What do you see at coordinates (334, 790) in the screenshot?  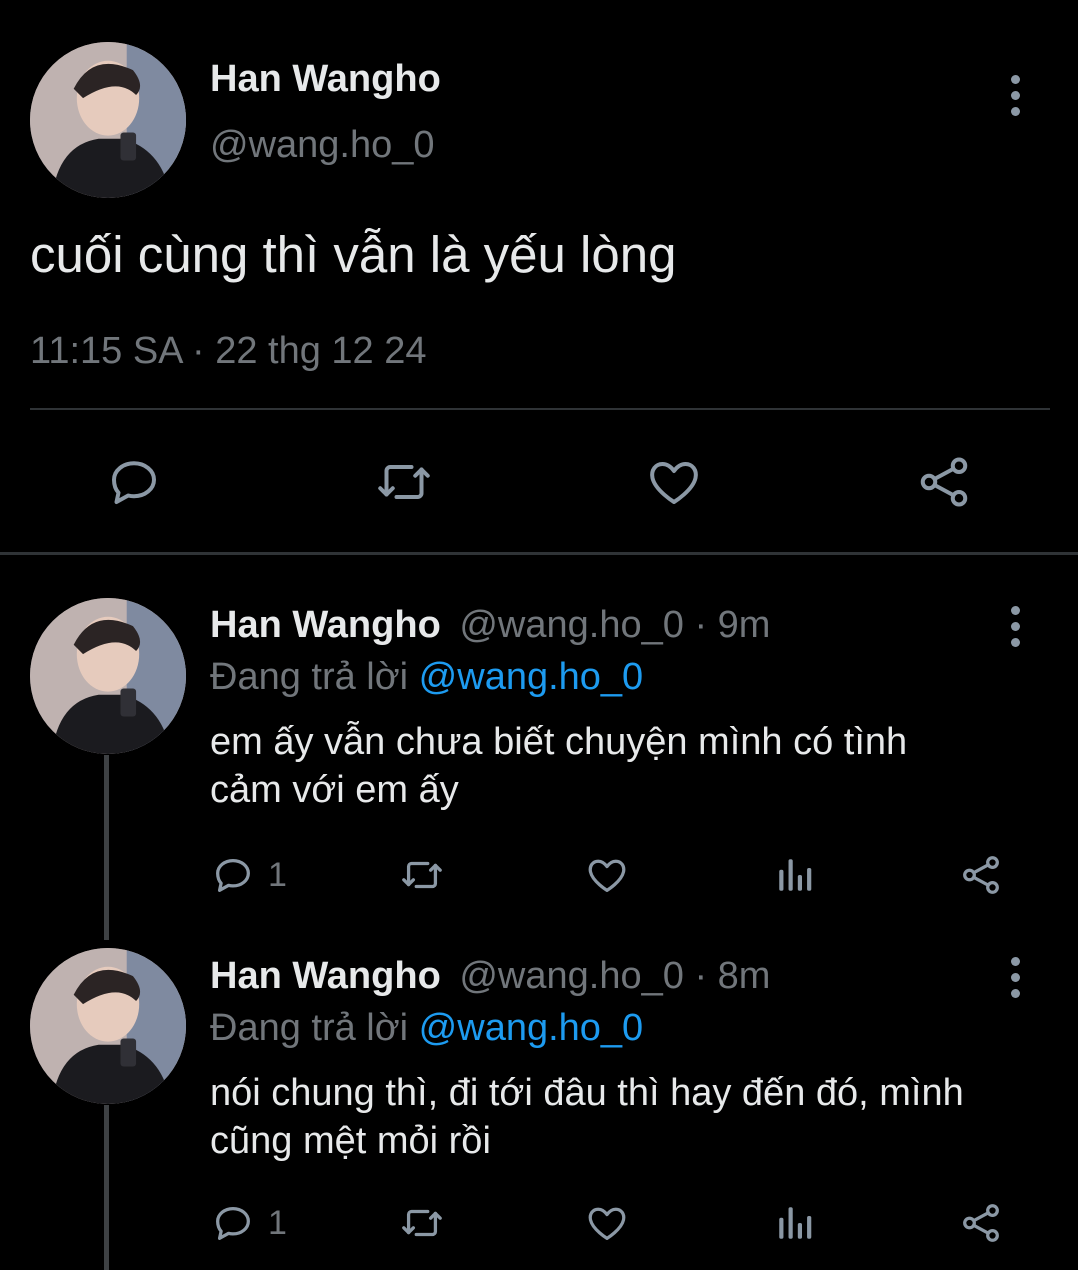 I see `reply-text-line: cảm với em ấy` at bounding box center [334, 790].